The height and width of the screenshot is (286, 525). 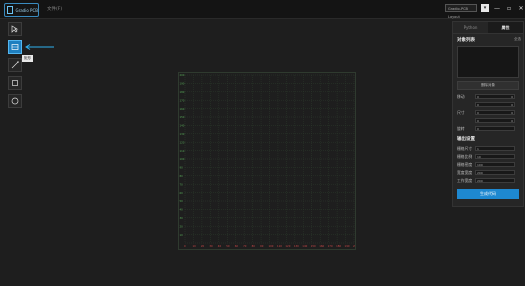 What do you see at coordinates (182, 84) in the screenshot?
I see `y-axis-label: 190` at bounding box center [182, 84].